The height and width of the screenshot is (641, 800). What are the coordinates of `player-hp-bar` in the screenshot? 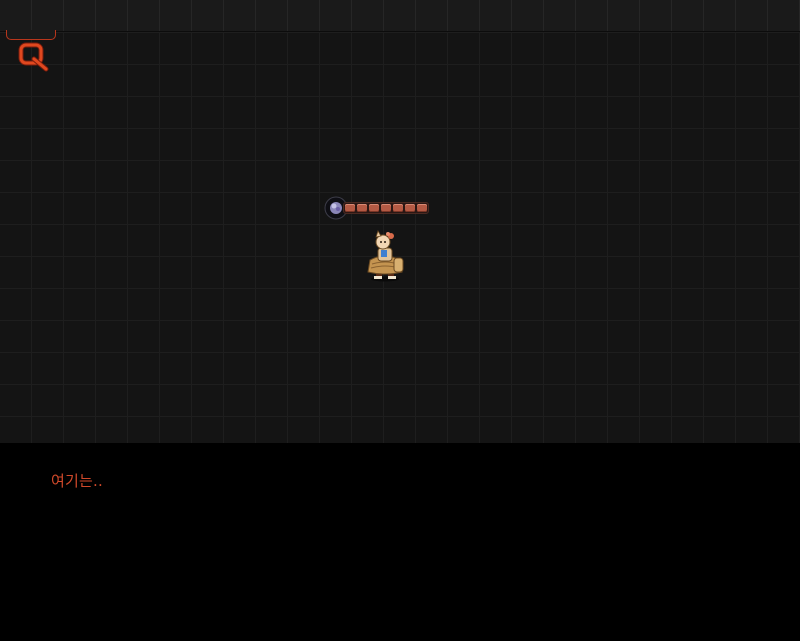 It's located at (386, 208).